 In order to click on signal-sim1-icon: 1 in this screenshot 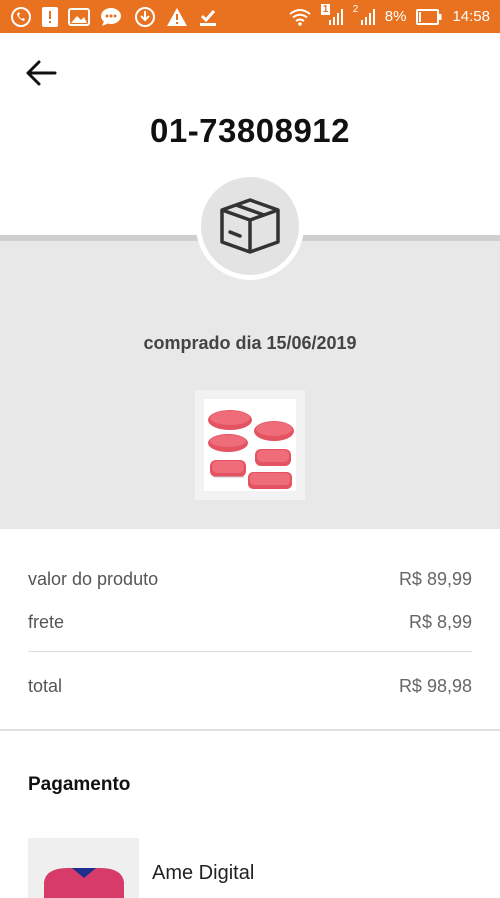, I will do `click(331, 14)`.